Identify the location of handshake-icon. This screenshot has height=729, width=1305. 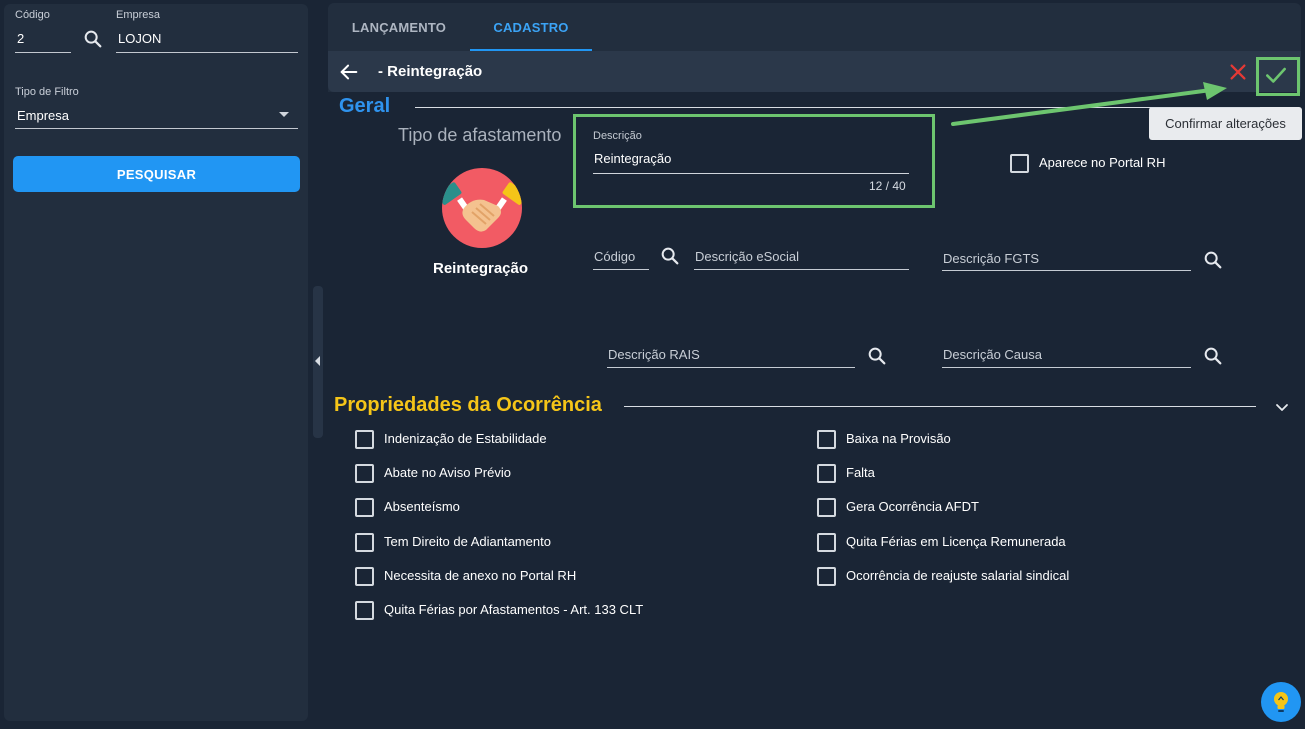
(482, 208).